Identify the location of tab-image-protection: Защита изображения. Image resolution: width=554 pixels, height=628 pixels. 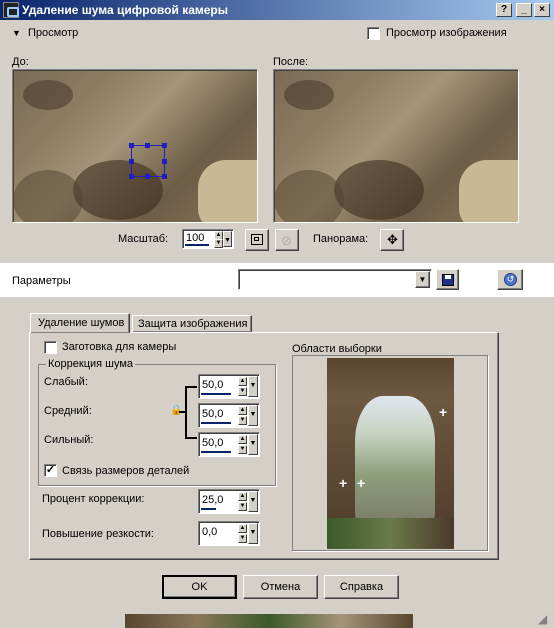
(192, 323).